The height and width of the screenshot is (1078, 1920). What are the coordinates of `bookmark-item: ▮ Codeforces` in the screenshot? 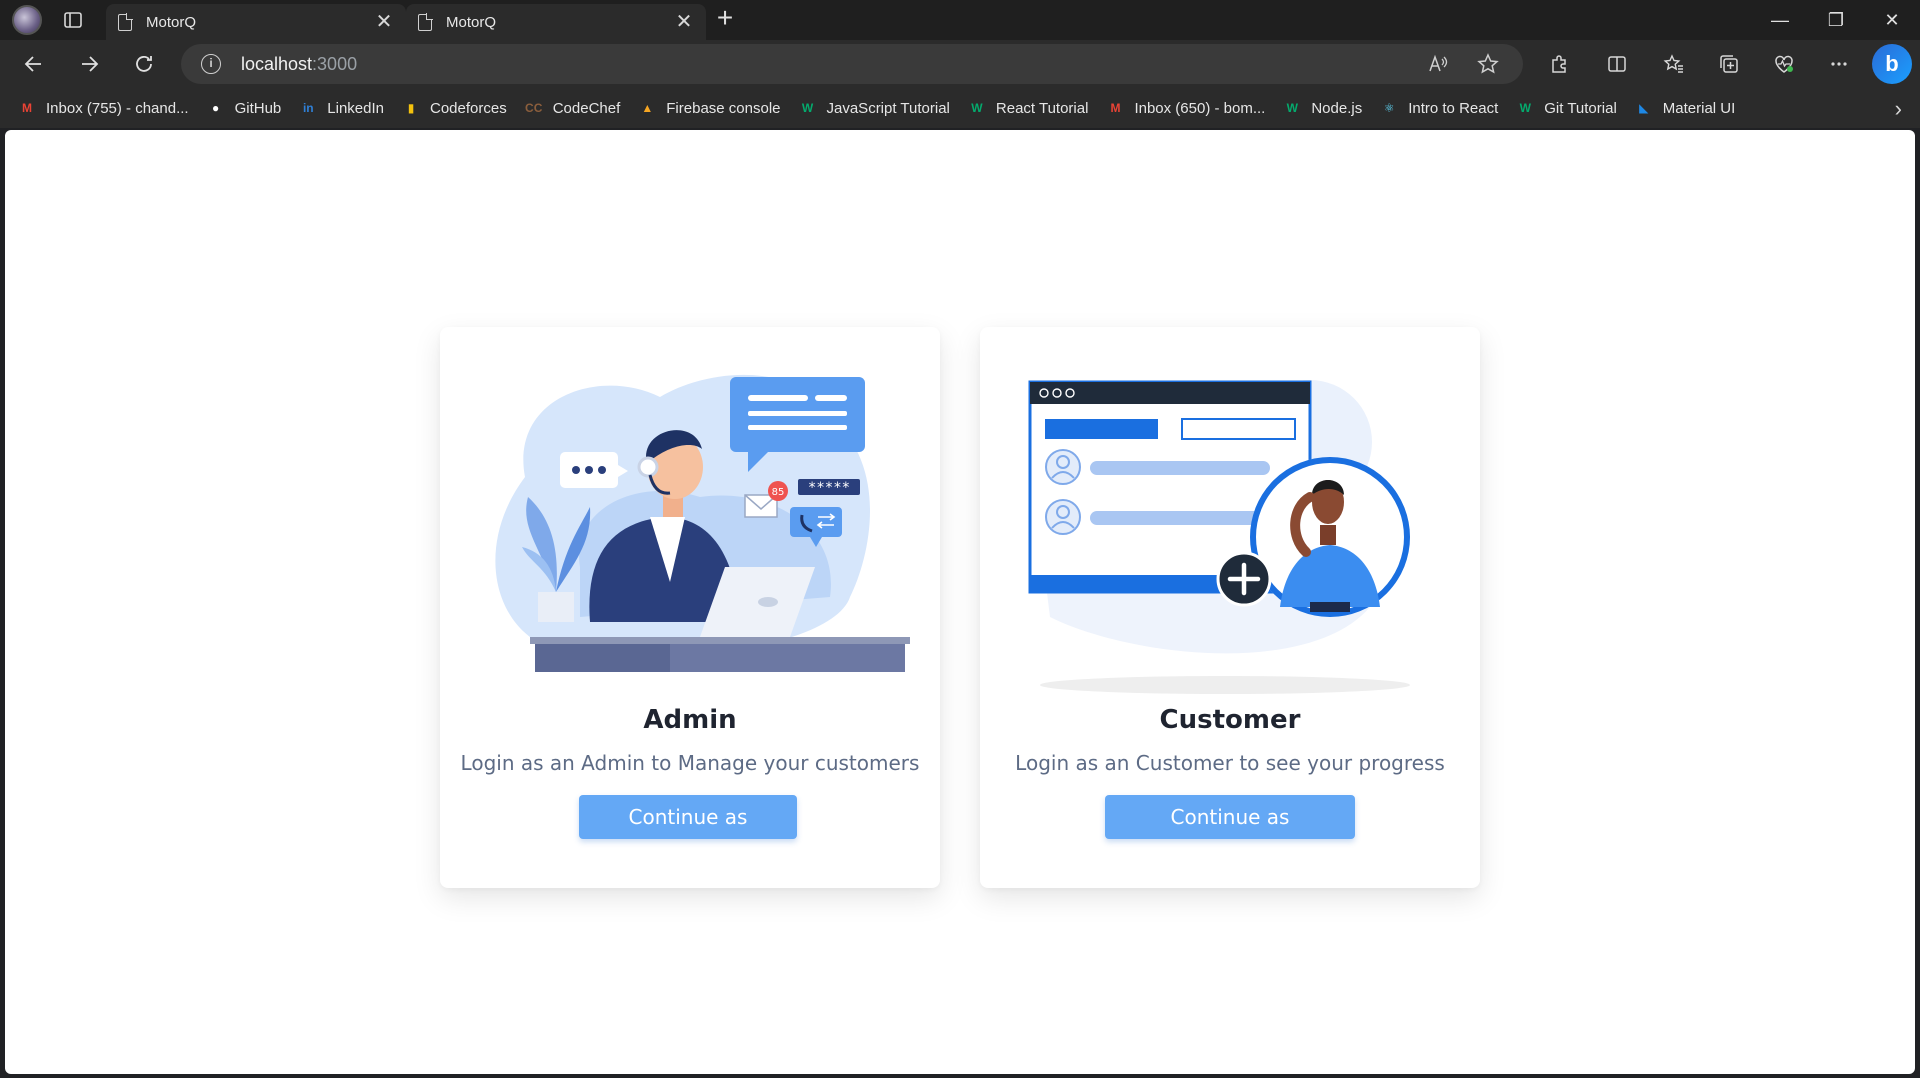 It's located at (454, 108).